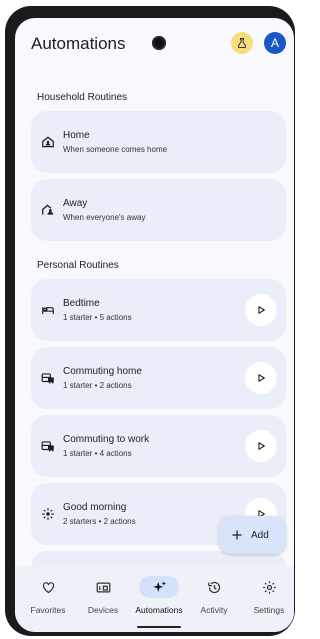 The width and height of the screenshot is (320, 639). What do you see at coordinates (81, 303) in the screenshot?
I see `routine-title: Bedtime` at bounding box center [81, 303].